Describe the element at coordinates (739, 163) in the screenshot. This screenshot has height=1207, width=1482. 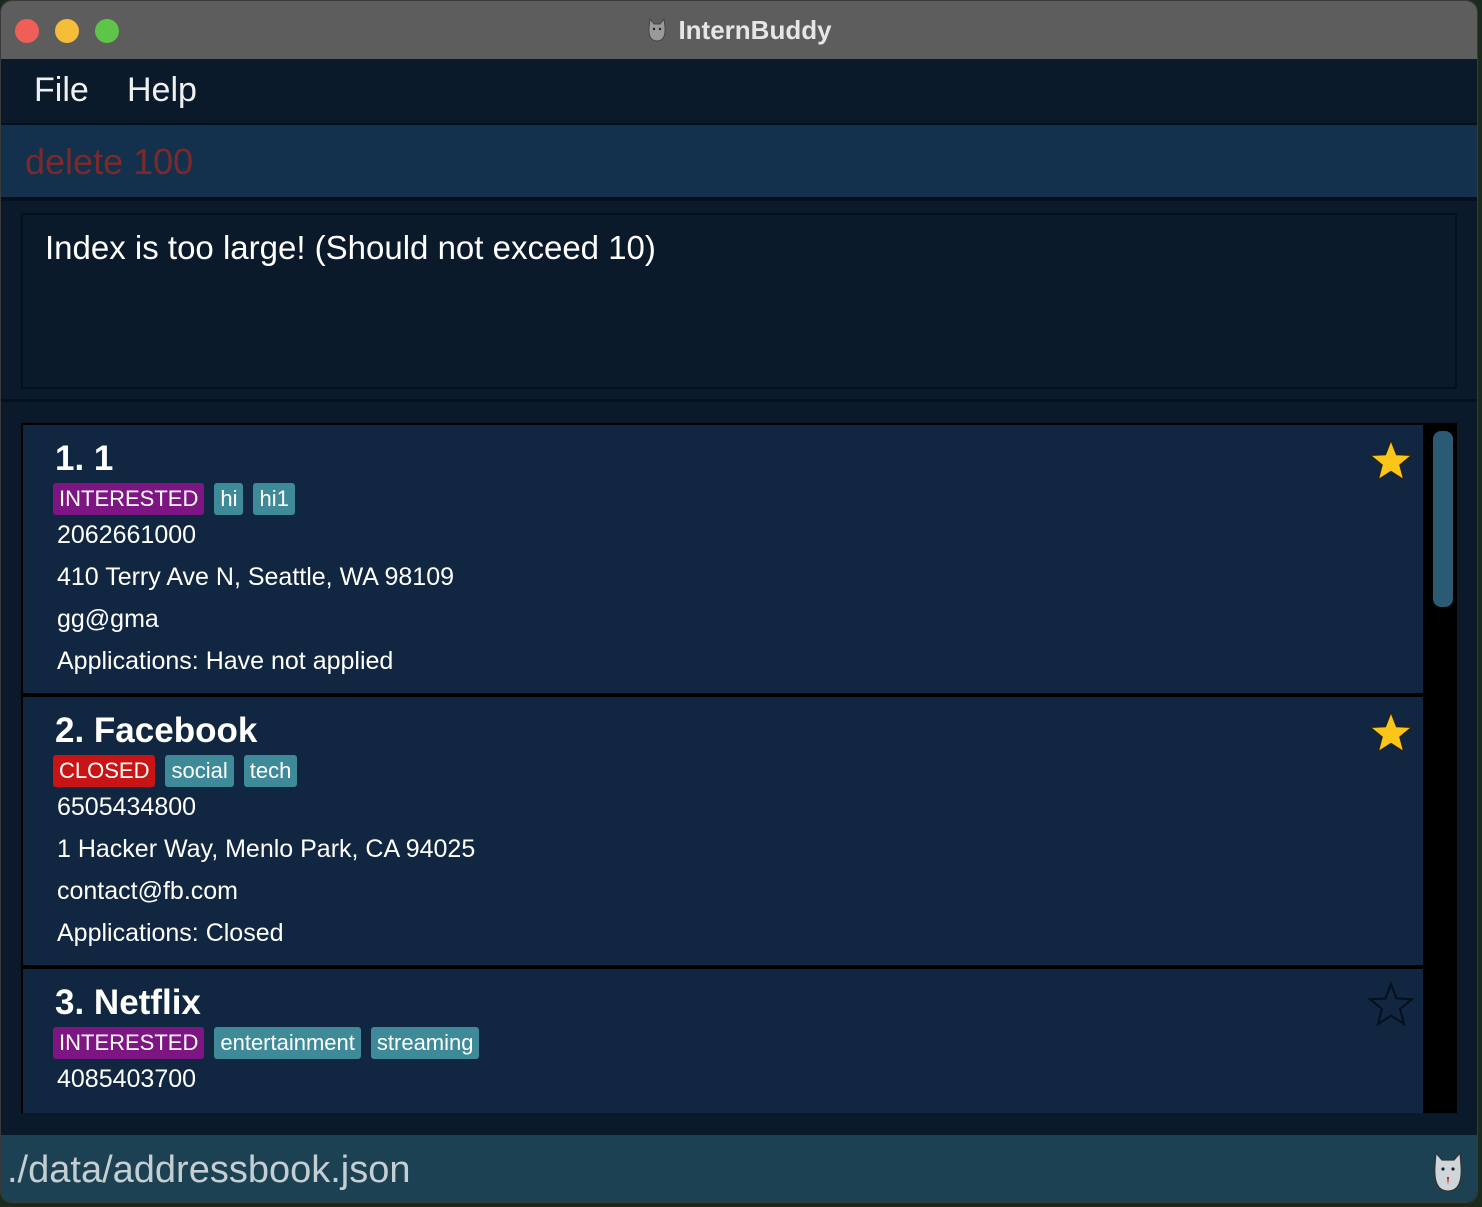
I see `command-box: delete 100` at that location.